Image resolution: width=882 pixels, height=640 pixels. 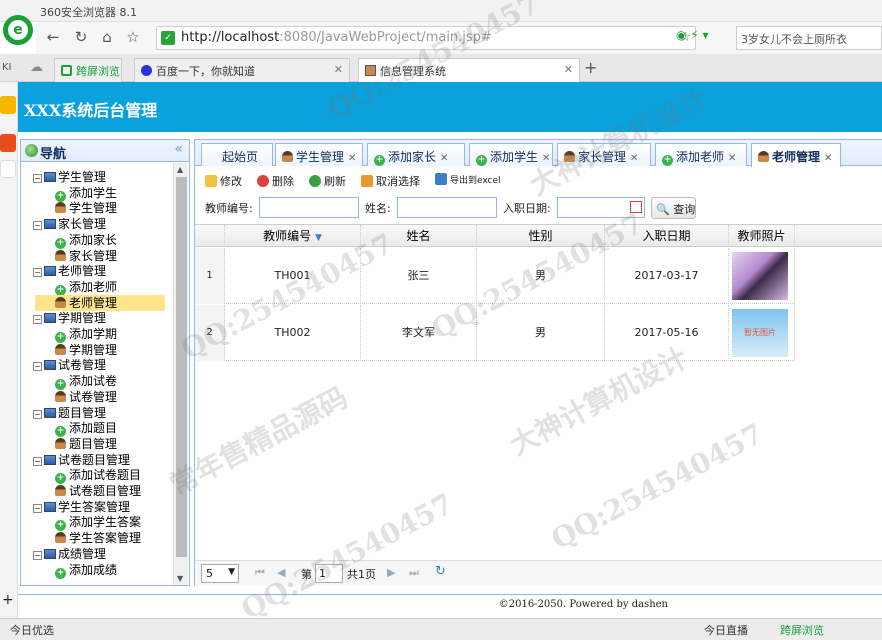 I want to click on favorites-star-icon, so click(x=8, y=105).